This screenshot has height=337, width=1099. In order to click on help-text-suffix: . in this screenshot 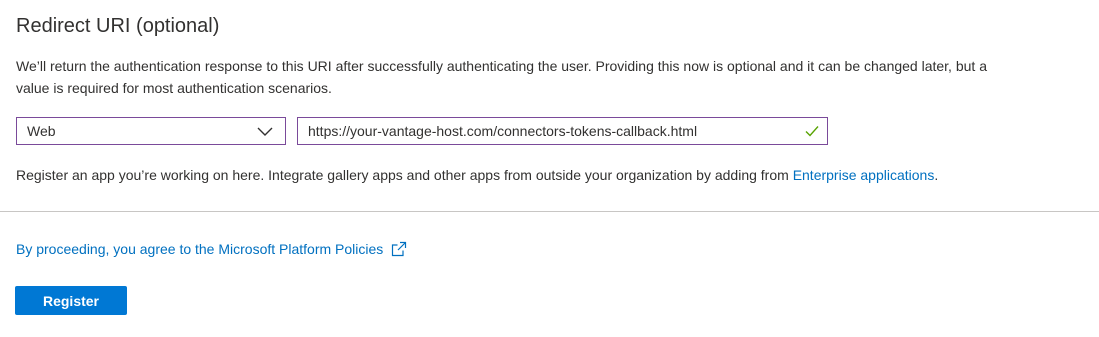, I will do `click(936, 175)`.